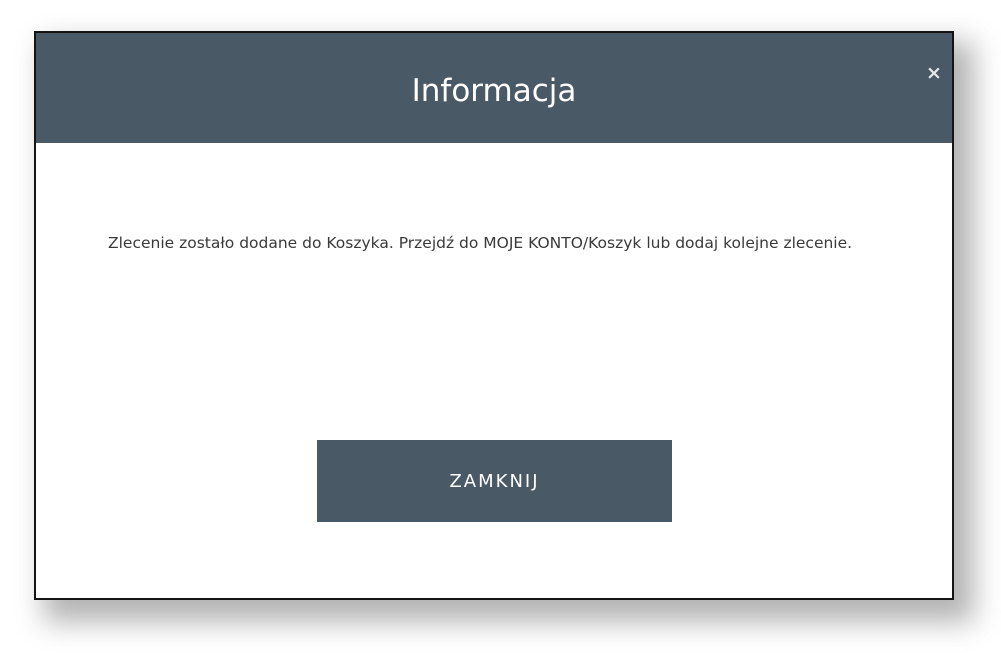 Image resolution: width=1001 pixels, height=653 pixels. What do you see at coordinates (934, 73) in the screenshot?
I see `close-icon: ×` at bounding box center [934, 73].